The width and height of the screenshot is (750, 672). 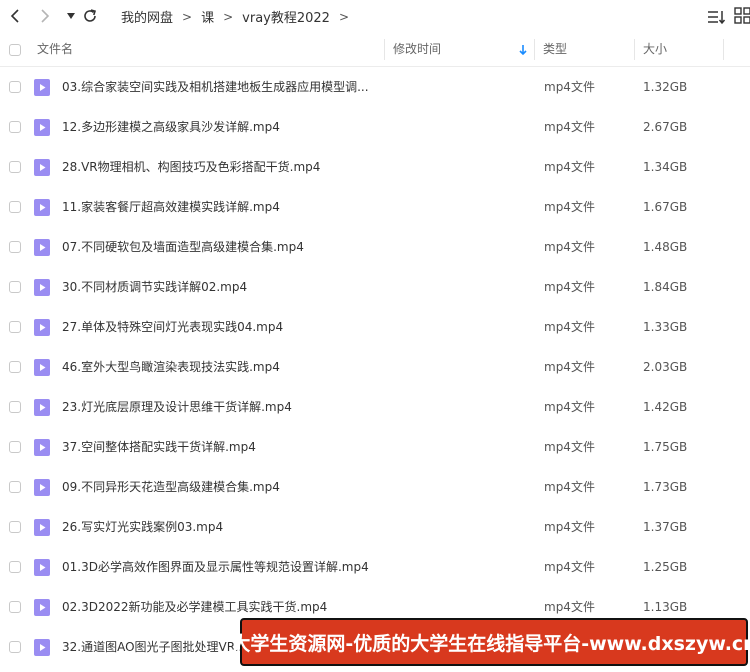 I want to click on file-name: 12.多边形建模之高级家具沙发详解.mp4, so click(x=171, y=127).